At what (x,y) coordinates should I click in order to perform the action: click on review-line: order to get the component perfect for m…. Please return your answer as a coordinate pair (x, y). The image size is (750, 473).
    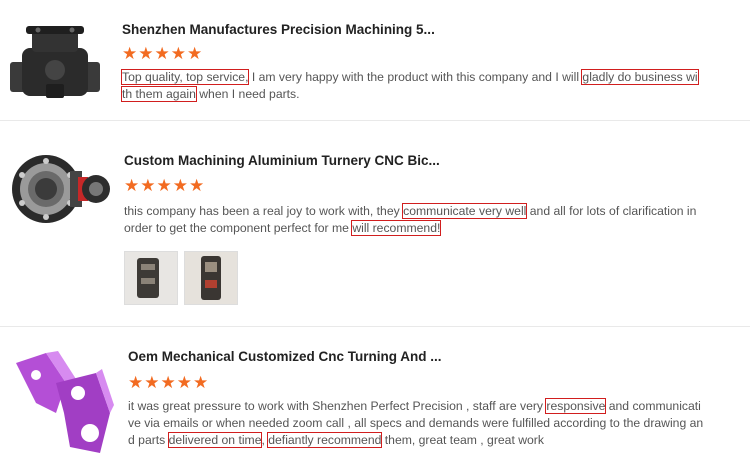
    Looking at the image, I should click on (424, 228).